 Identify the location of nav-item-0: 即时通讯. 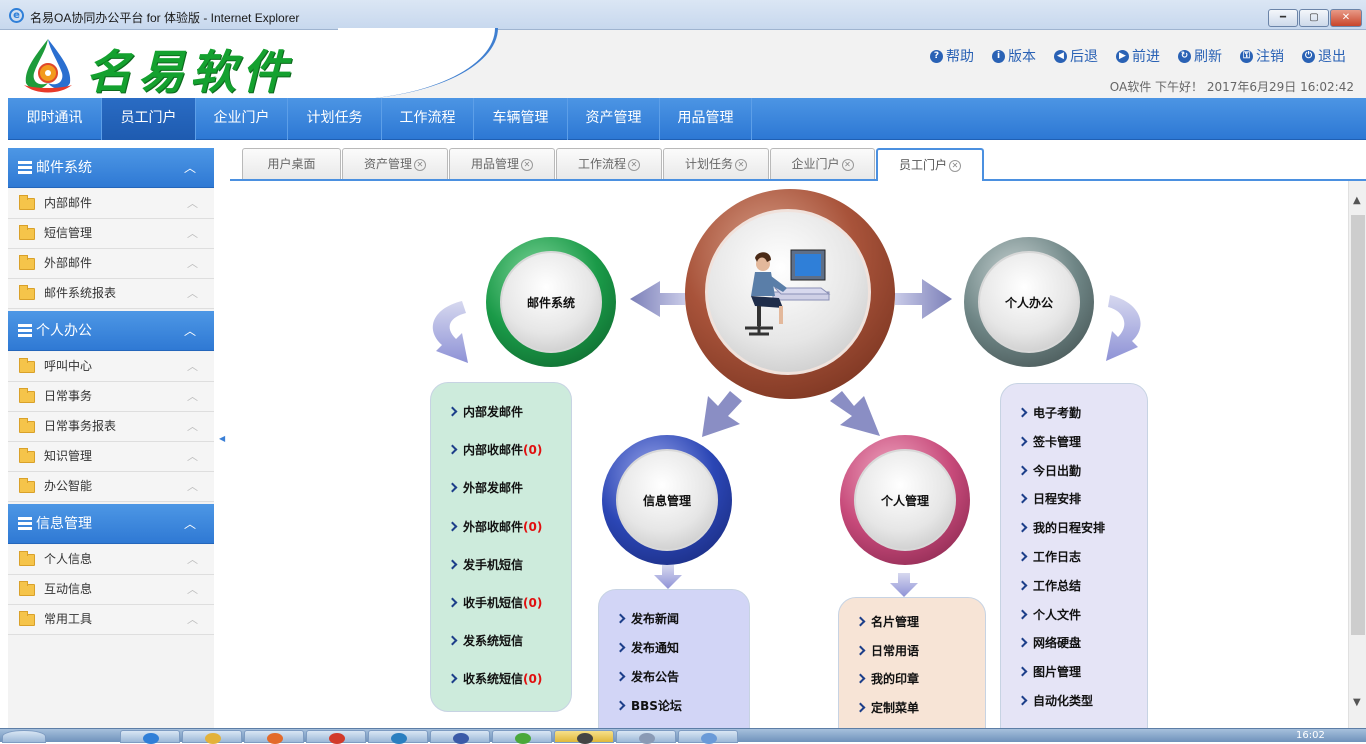
(55, 119).